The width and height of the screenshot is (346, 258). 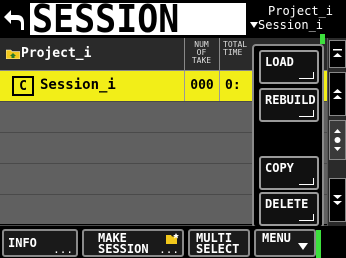 I want to click on back-arrow-icon, so click(x=14, y=20).